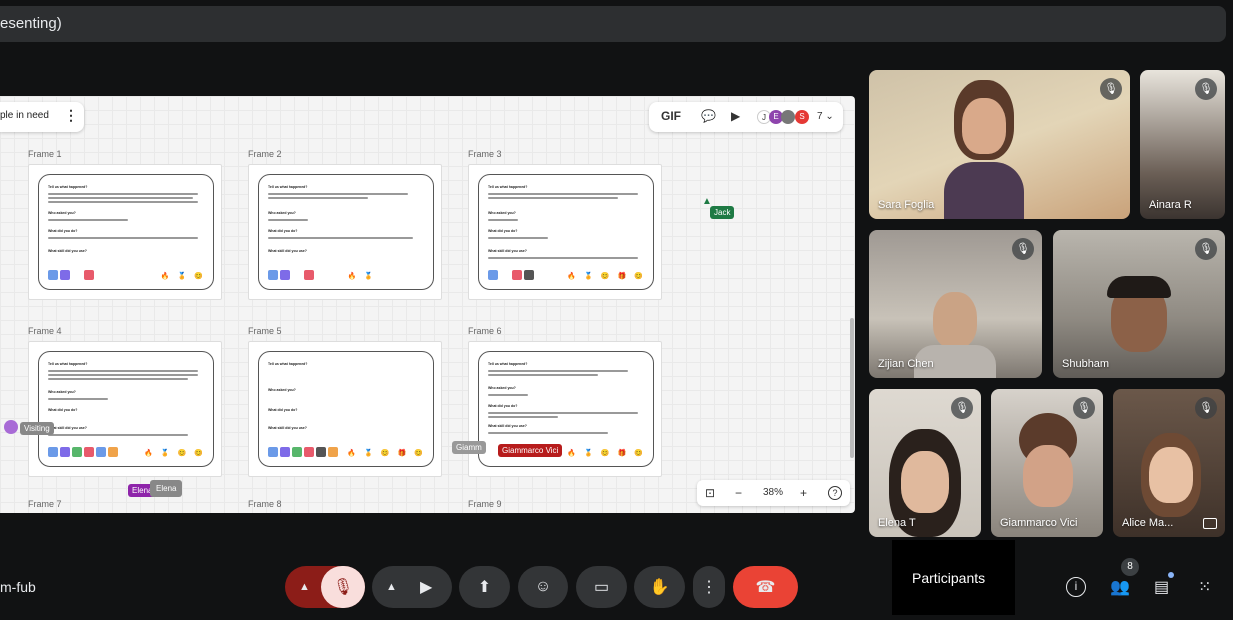  What do you see at coordinates (1210, 523) in the screenshot?
I see `pip-icon` at bounding box center [1210, 523].